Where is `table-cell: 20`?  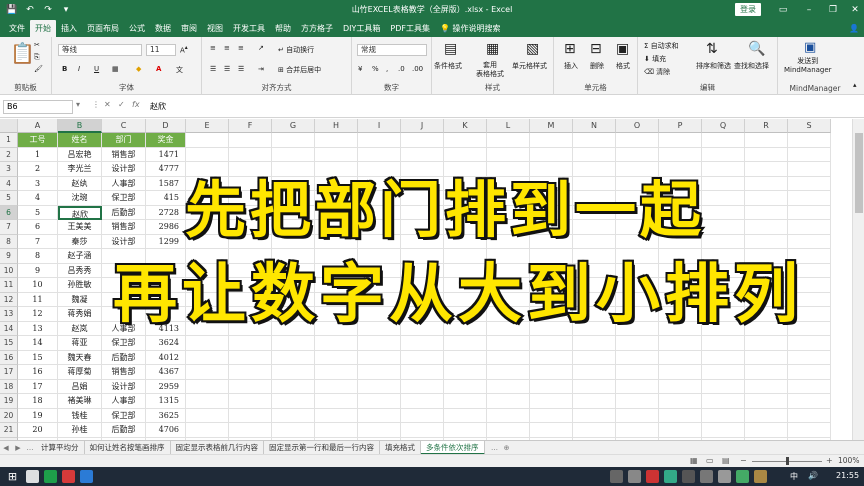
table-cell: 20 is located at coordinates (38, 430).